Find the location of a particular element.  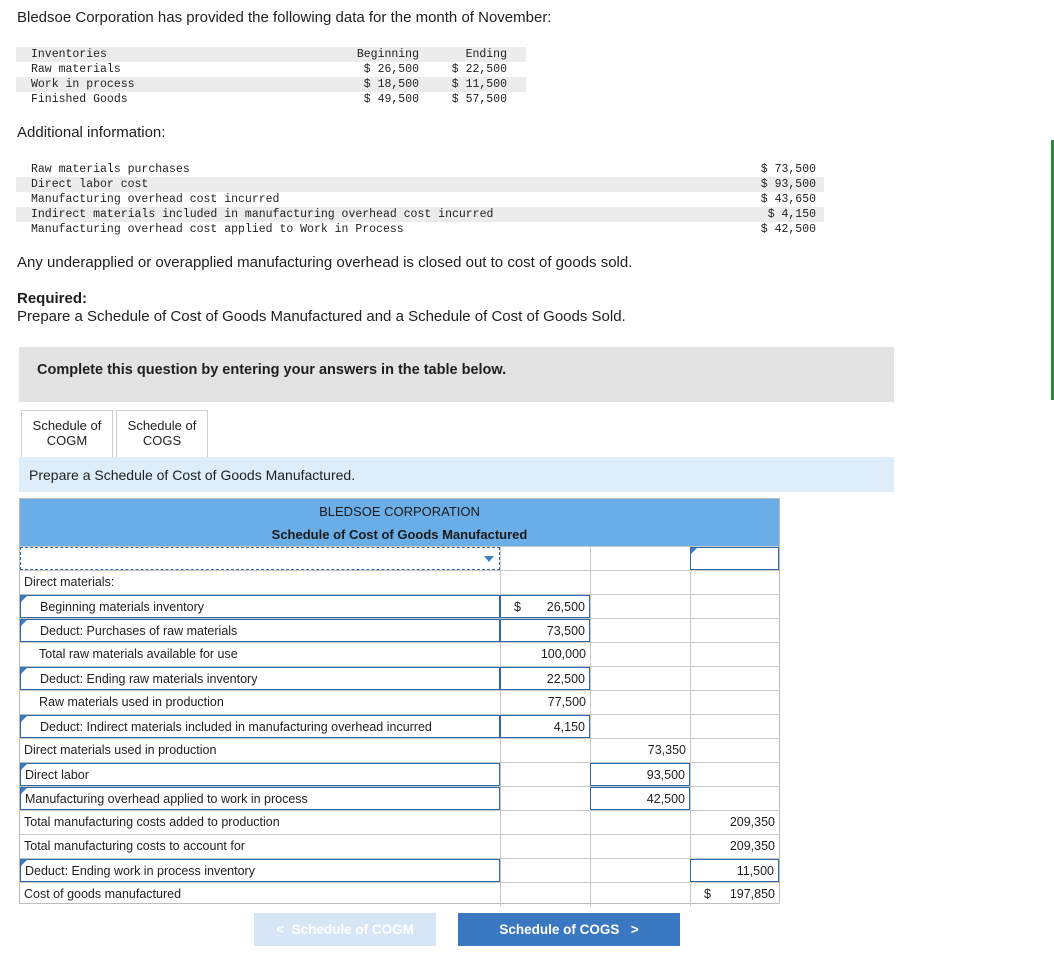

cell-a-input: 22,500 is located at coordinates (545, 678).